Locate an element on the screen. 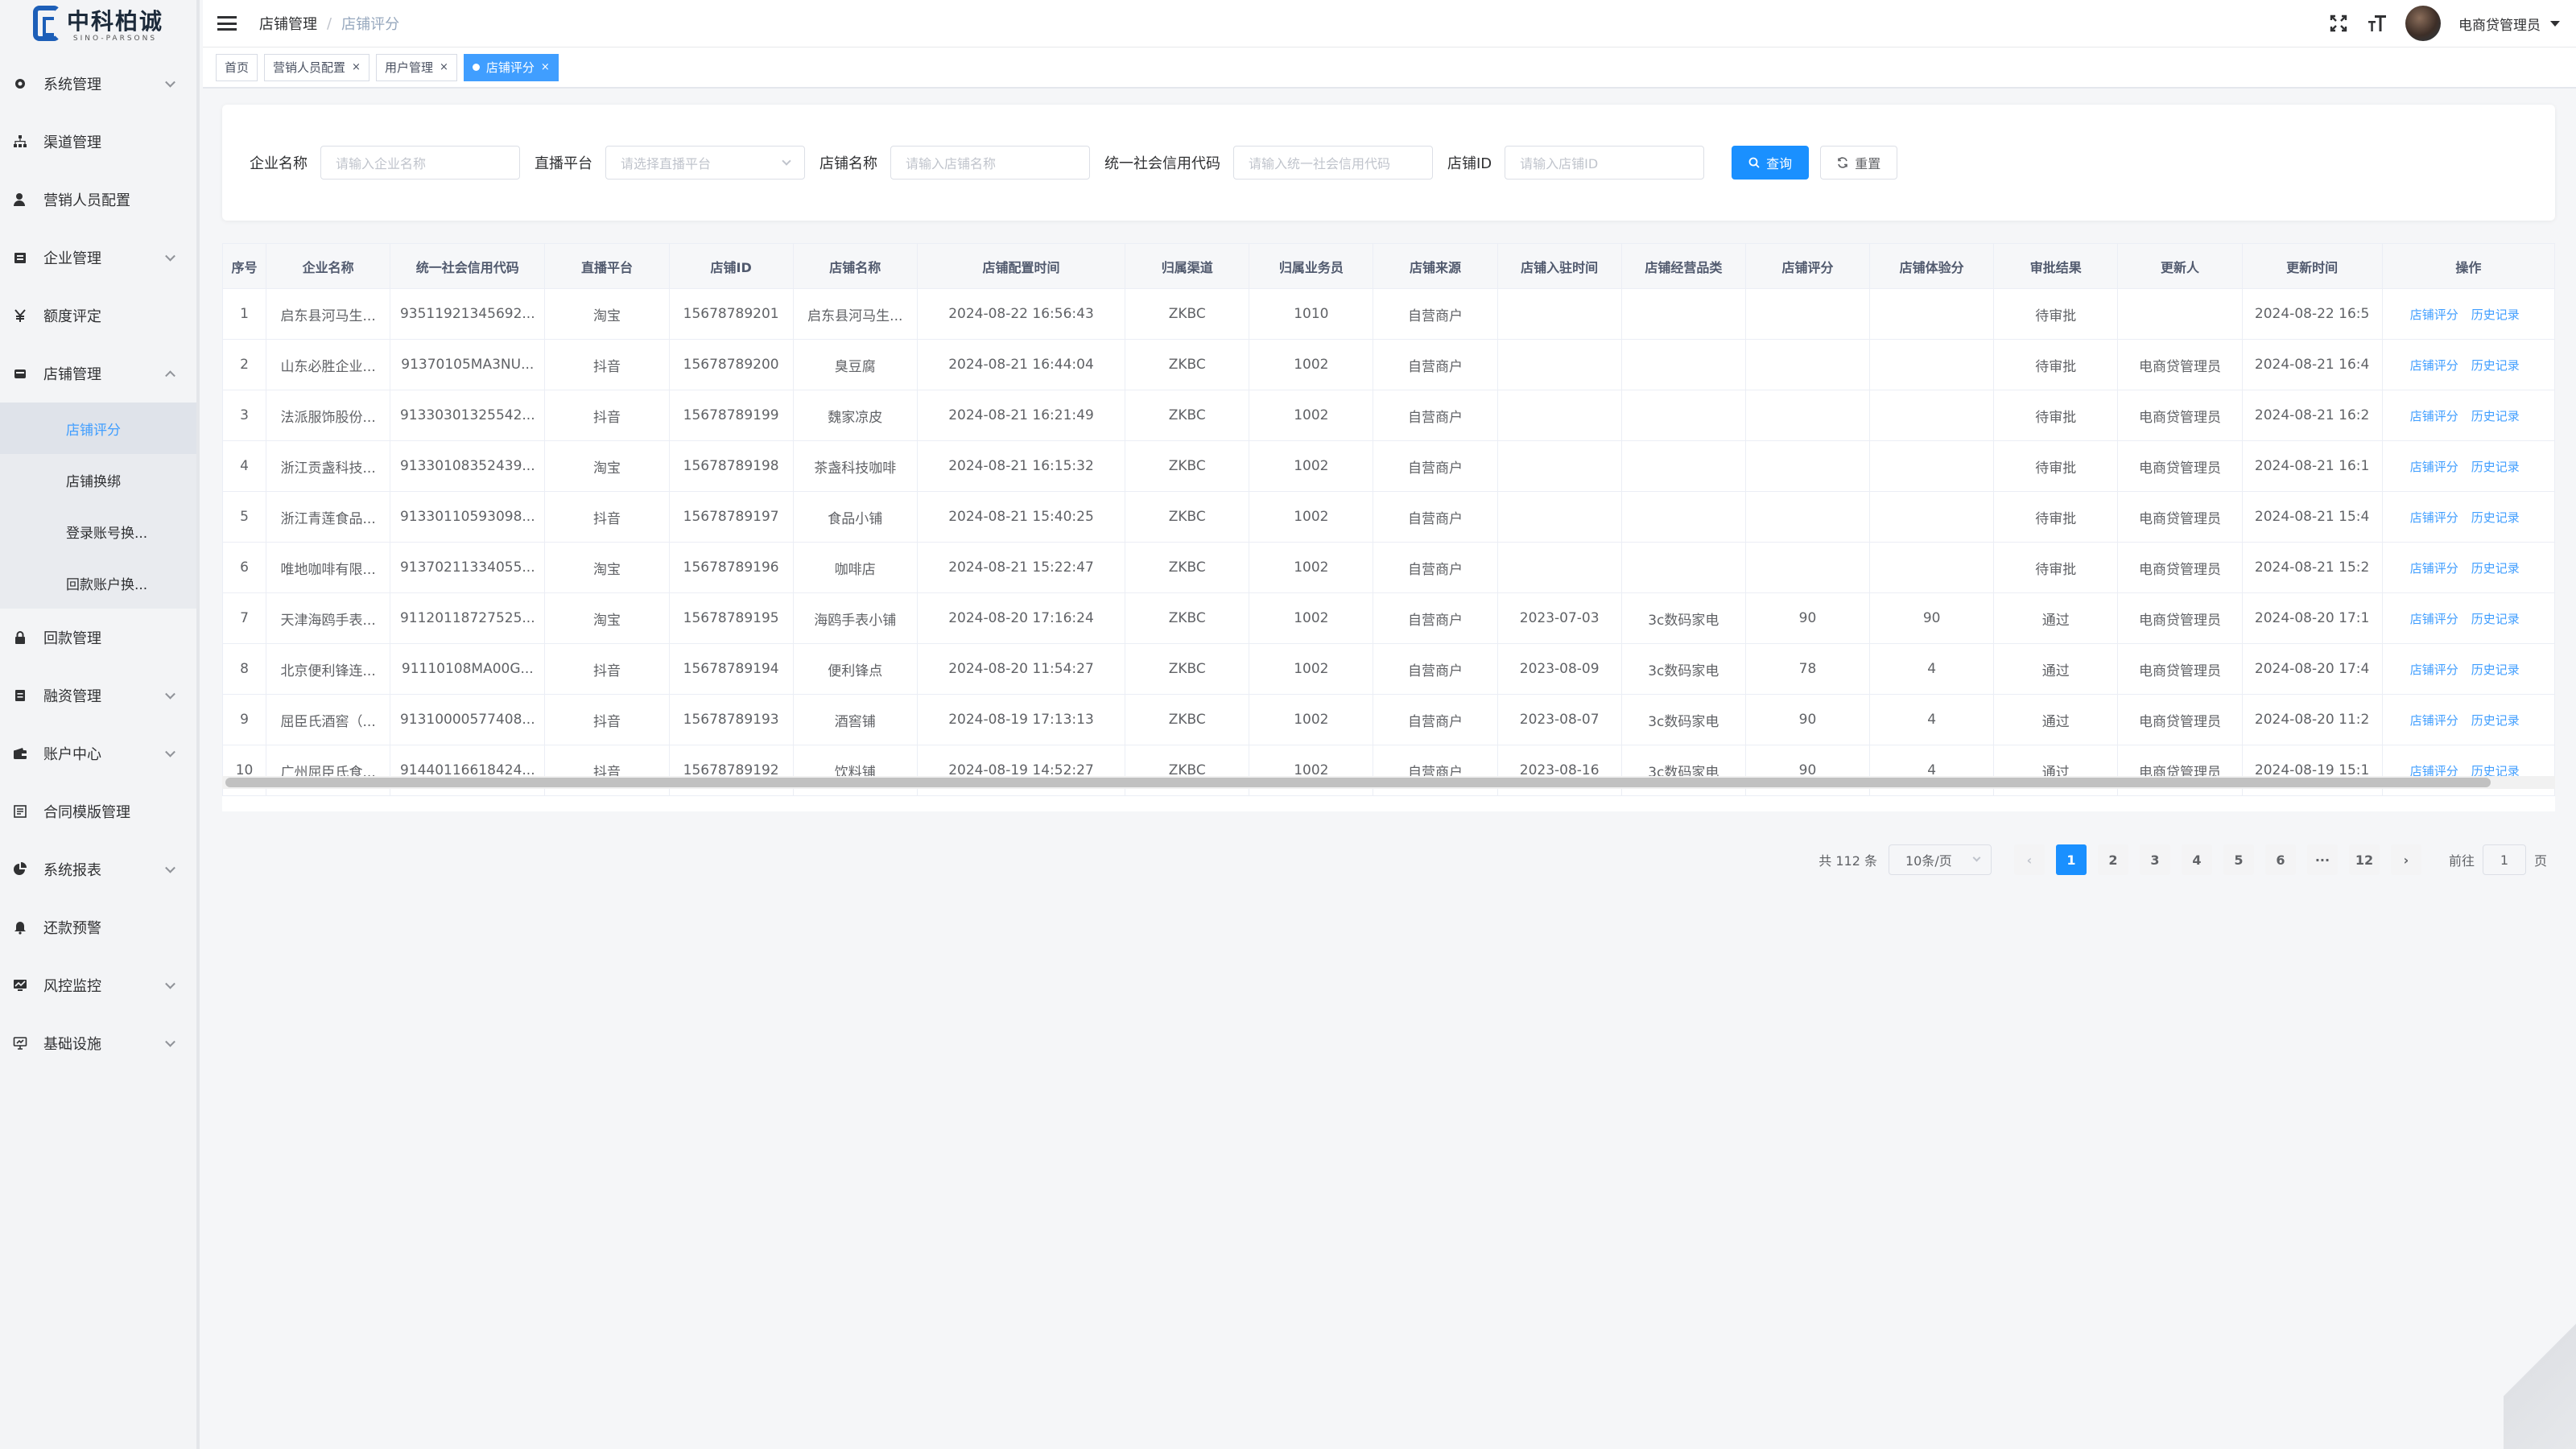 The height and width of the screenshot is (1449, 2576). more-pages-icon: ··· is located at coordinates (2322, 859).